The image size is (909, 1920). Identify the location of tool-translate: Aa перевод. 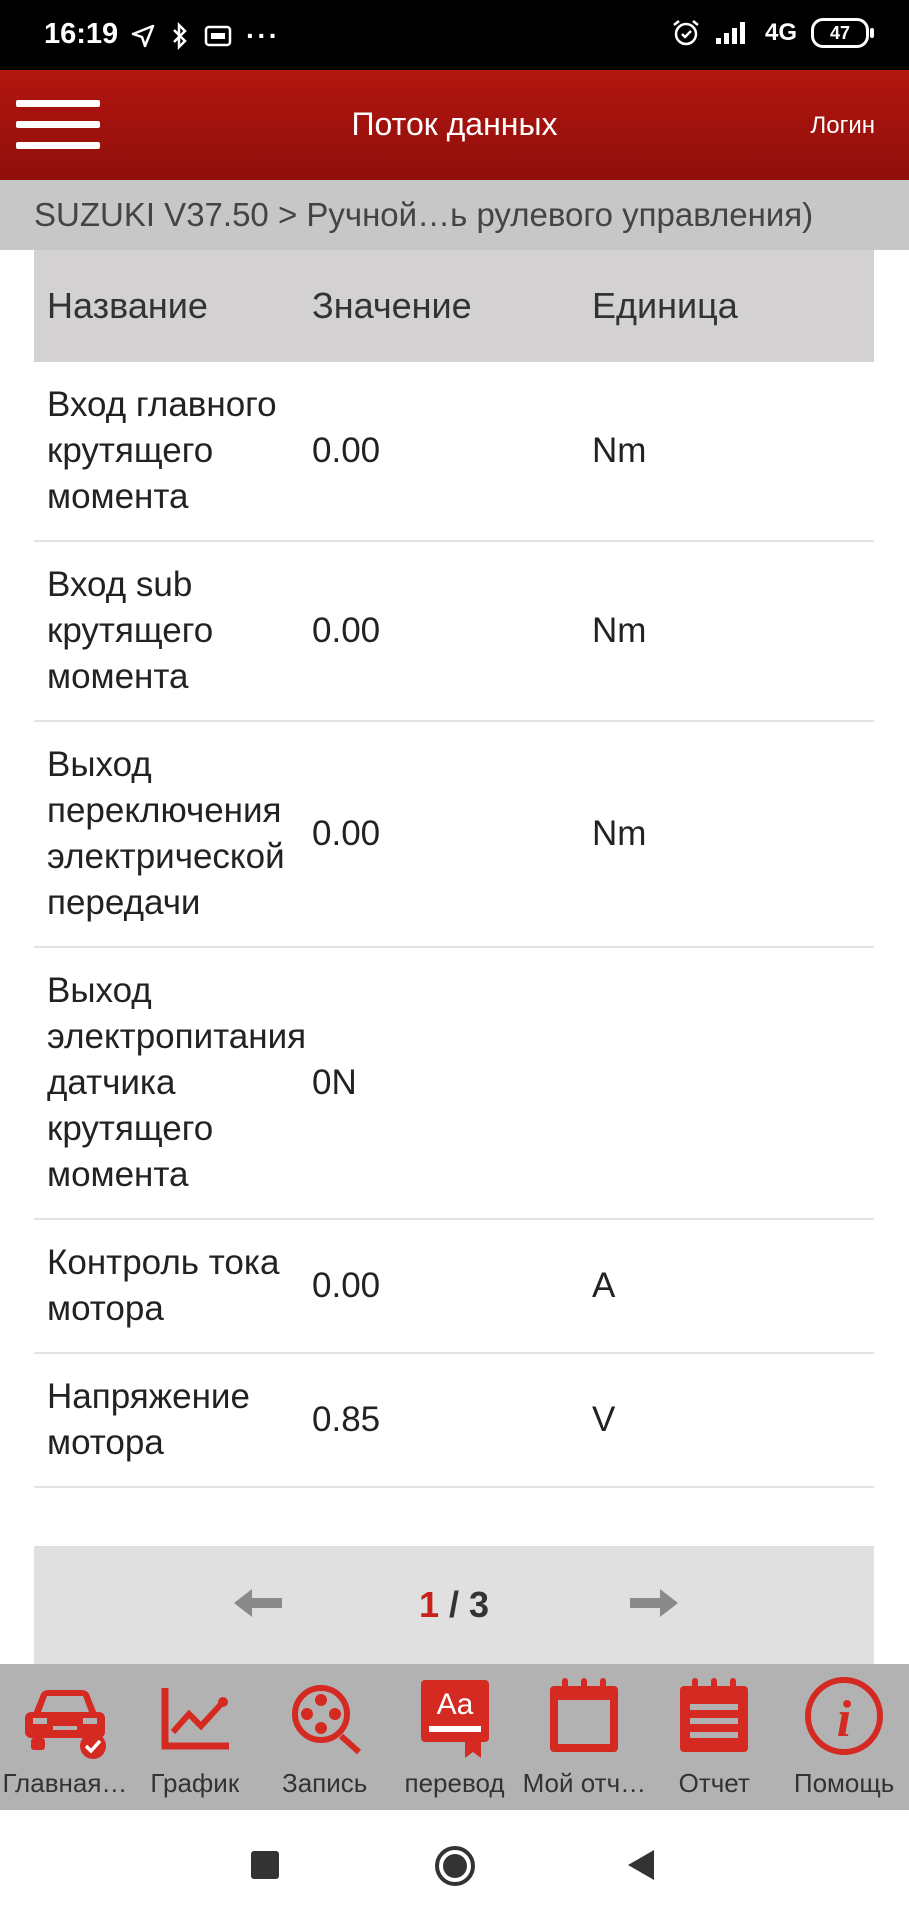
(455, 1737).